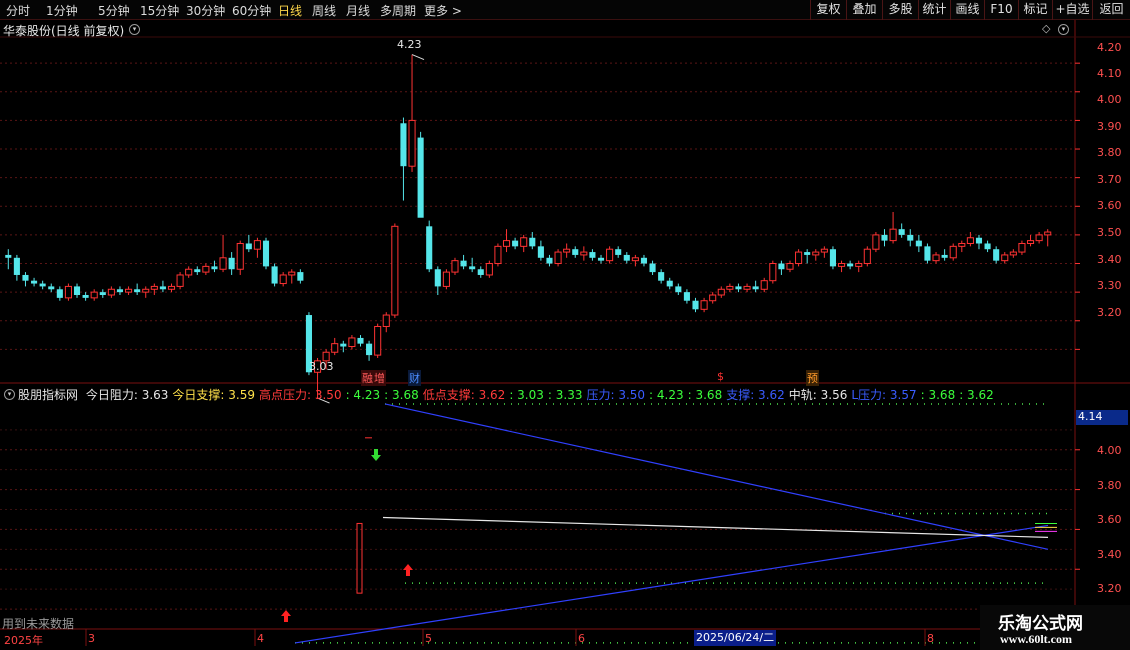 The image size is (1130, 650). Describe the element at coordinates (1109, 126) in the screenshot. I see `price-tick: 3.90` at that location.